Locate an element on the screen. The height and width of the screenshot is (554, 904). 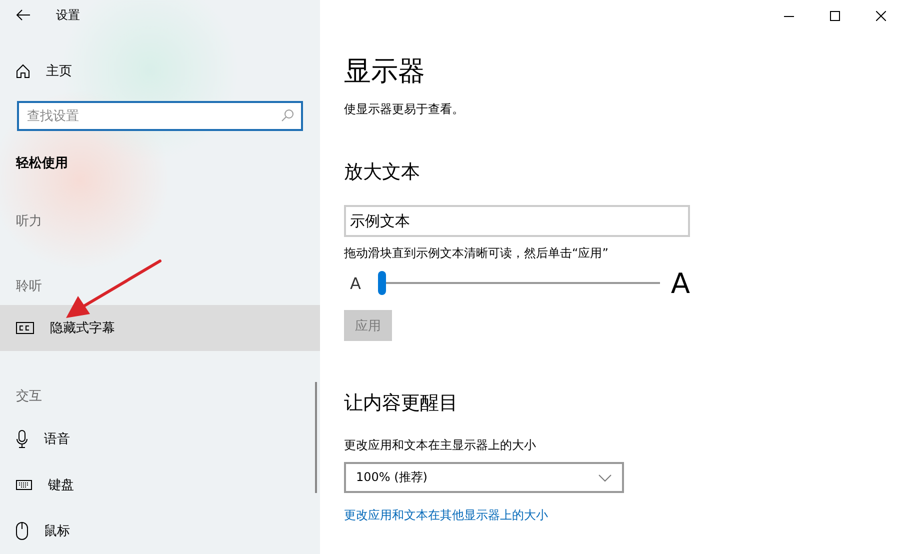
sidebar-item: 鼠标 is located at coordinates (160, 531).